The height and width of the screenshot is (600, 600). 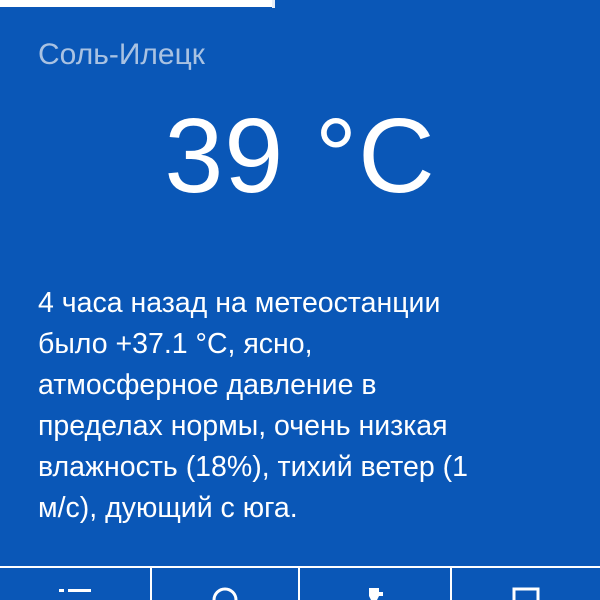 I want to click on description-line: атмосферное давление в, so click(x=207, y=385).